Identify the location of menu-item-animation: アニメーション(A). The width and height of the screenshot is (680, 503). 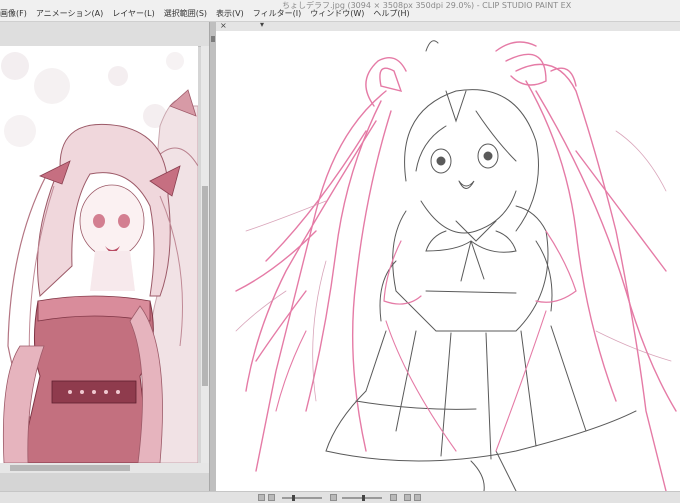
(69, 13).